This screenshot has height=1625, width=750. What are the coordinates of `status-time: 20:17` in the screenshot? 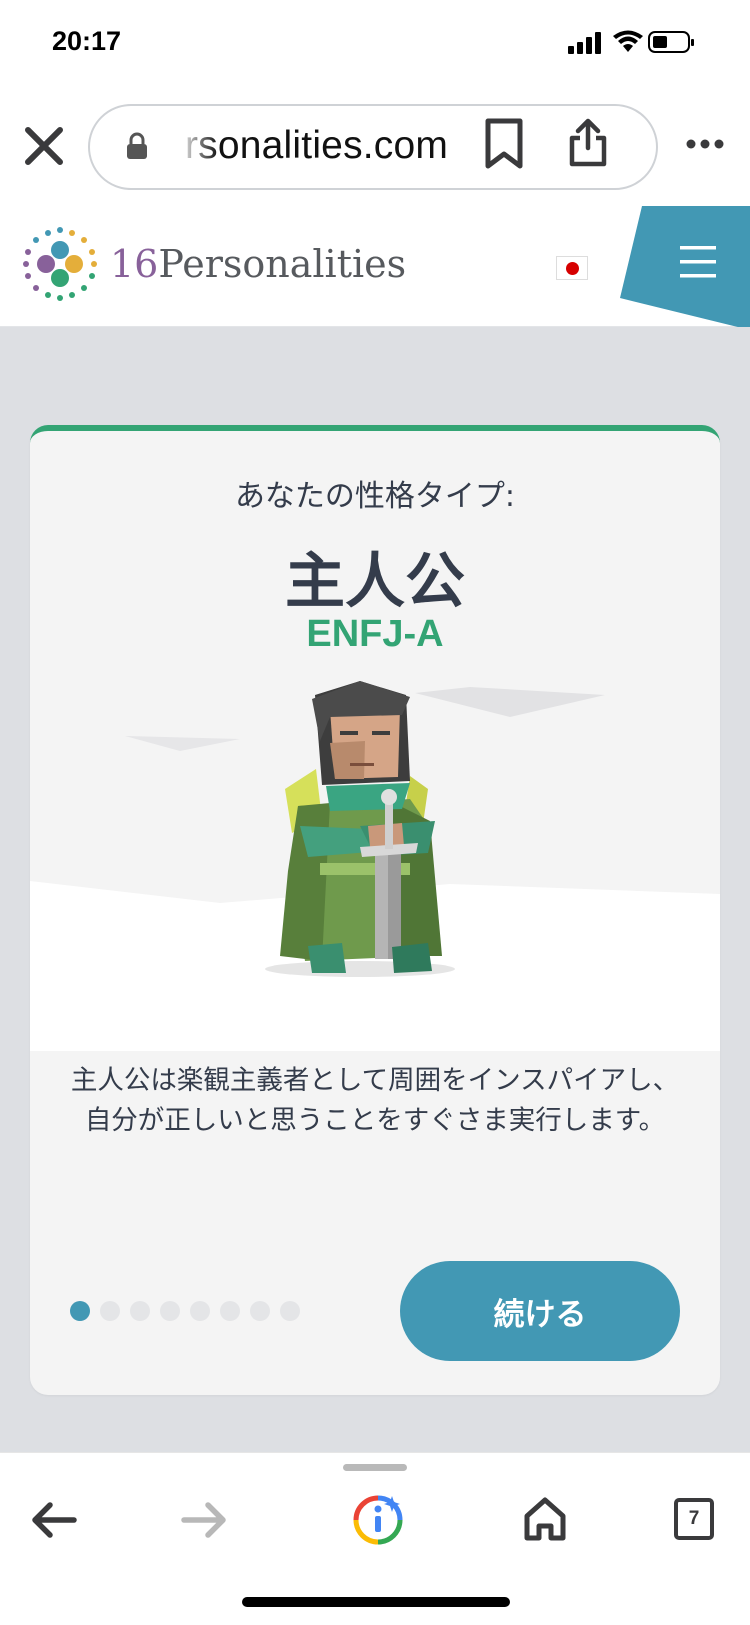 It's located at (87, 41).